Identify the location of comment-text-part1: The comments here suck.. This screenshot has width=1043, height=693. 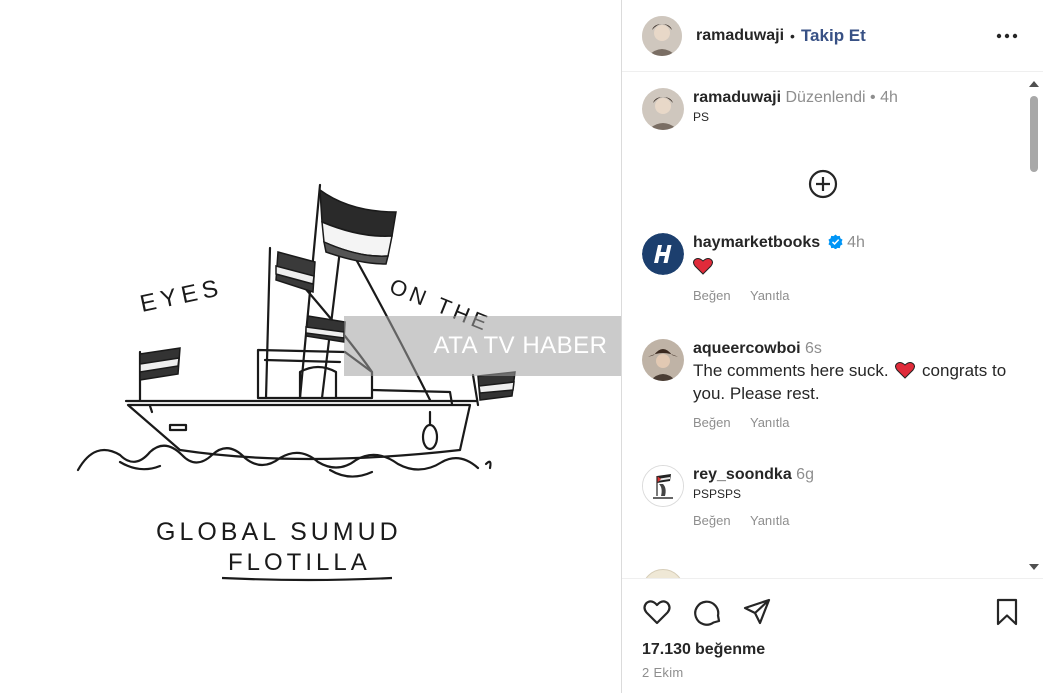
(791, 370).